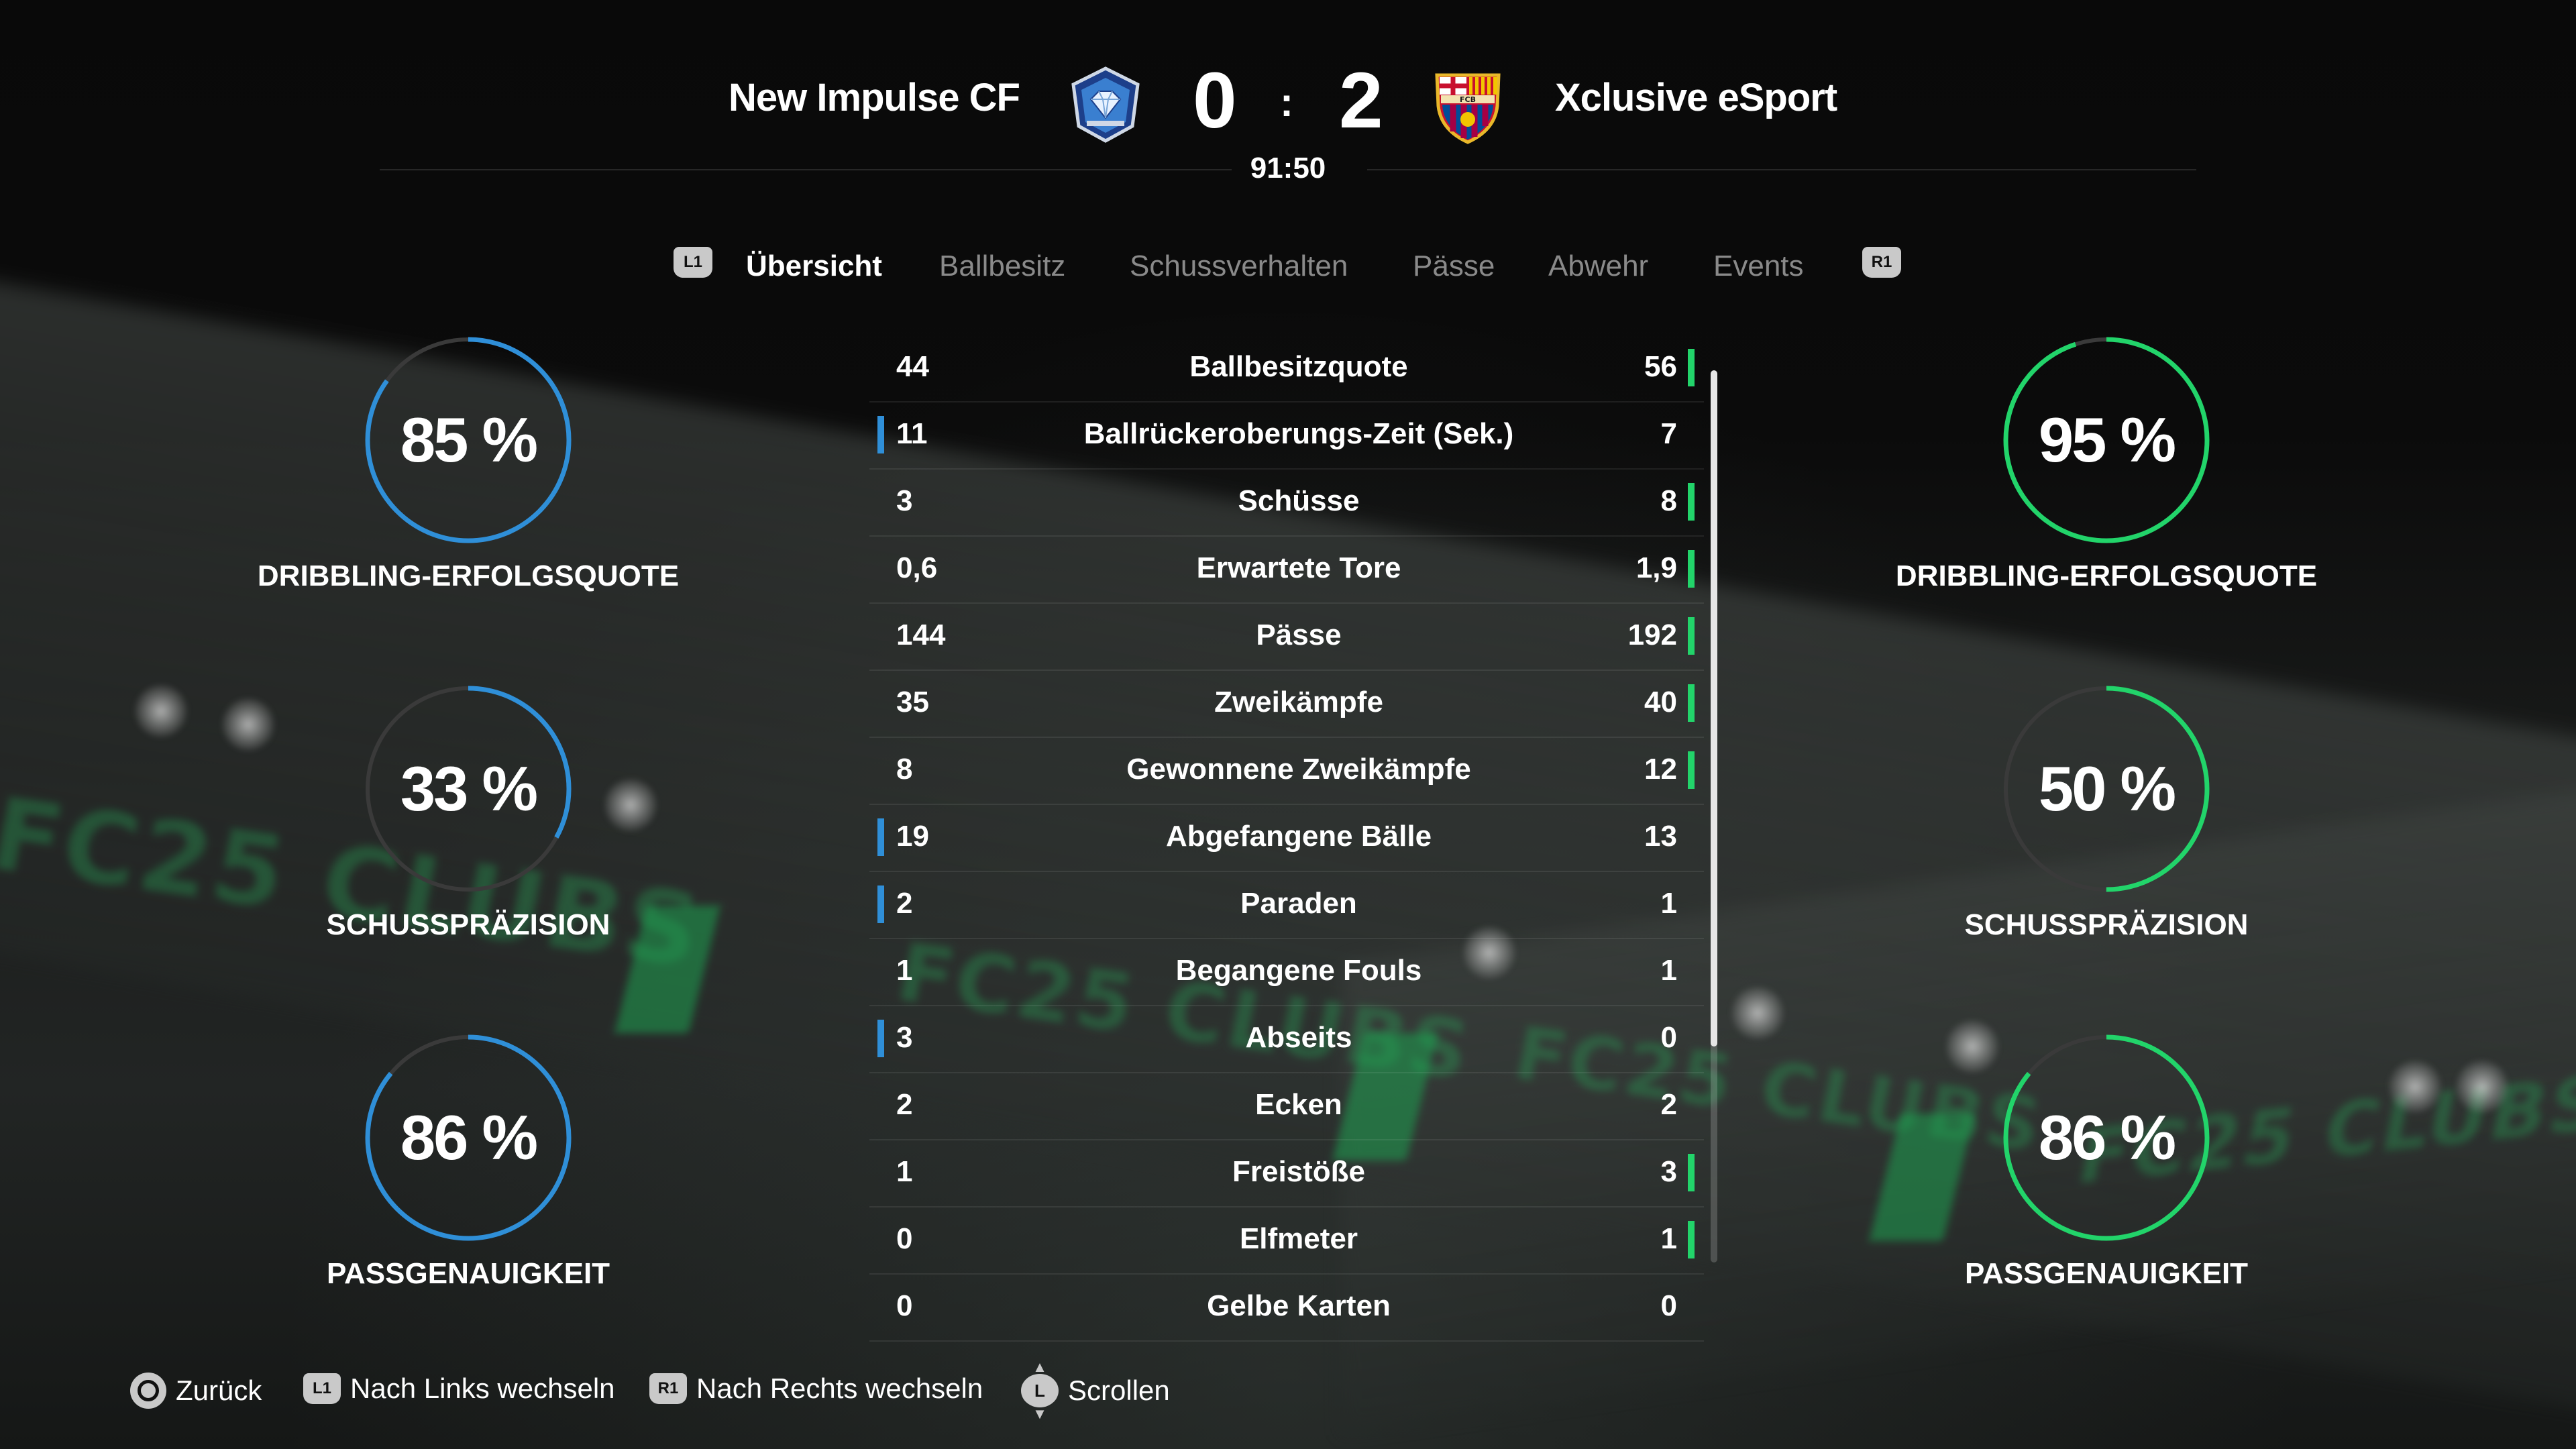  Describe the element at coordinates (912, 366) in the screenshot. I see `home-stat-value: 44` at that location.